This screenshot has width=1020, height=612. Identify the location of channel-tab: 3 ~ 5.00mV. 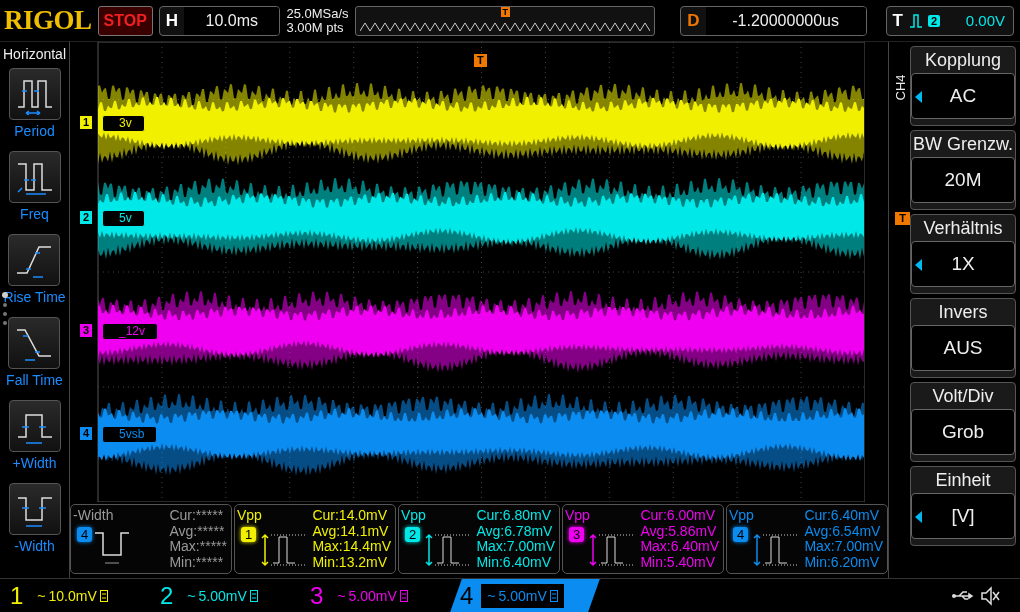
(375, 595).